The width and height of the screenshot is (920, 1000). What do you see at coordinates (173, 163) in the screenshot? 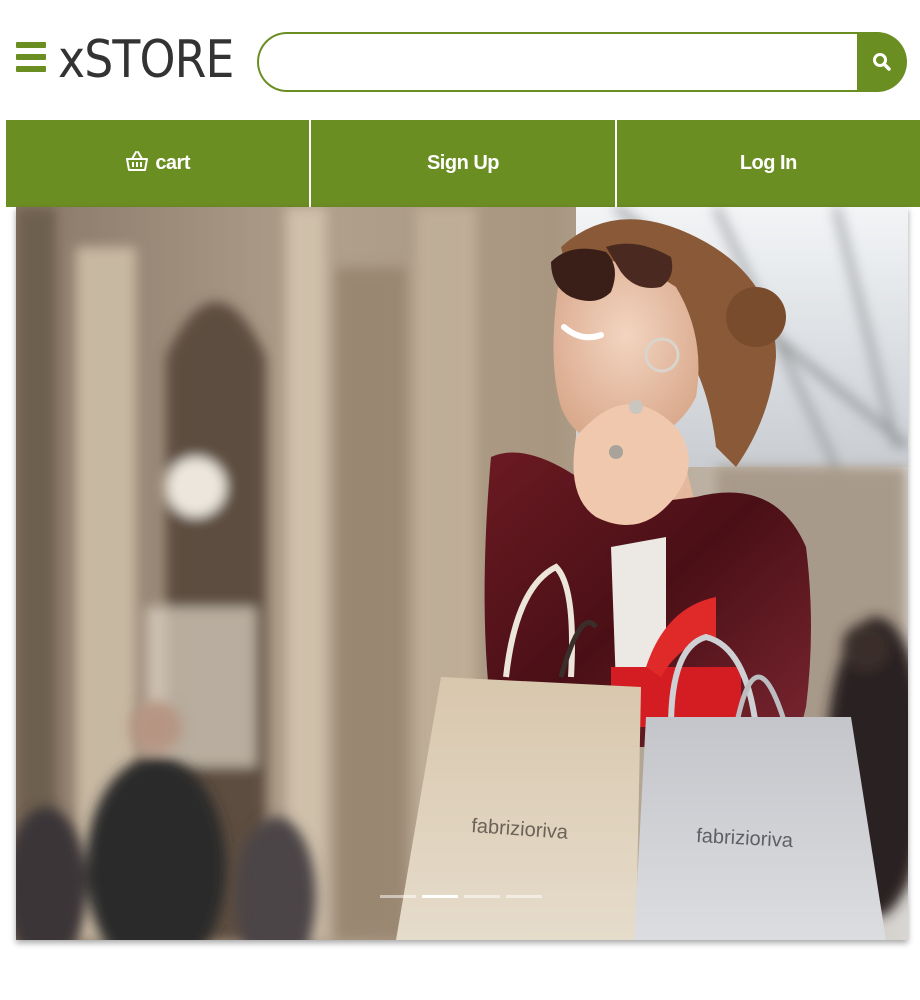
I see `cart-label: cart` at bounding box center [173, 163].